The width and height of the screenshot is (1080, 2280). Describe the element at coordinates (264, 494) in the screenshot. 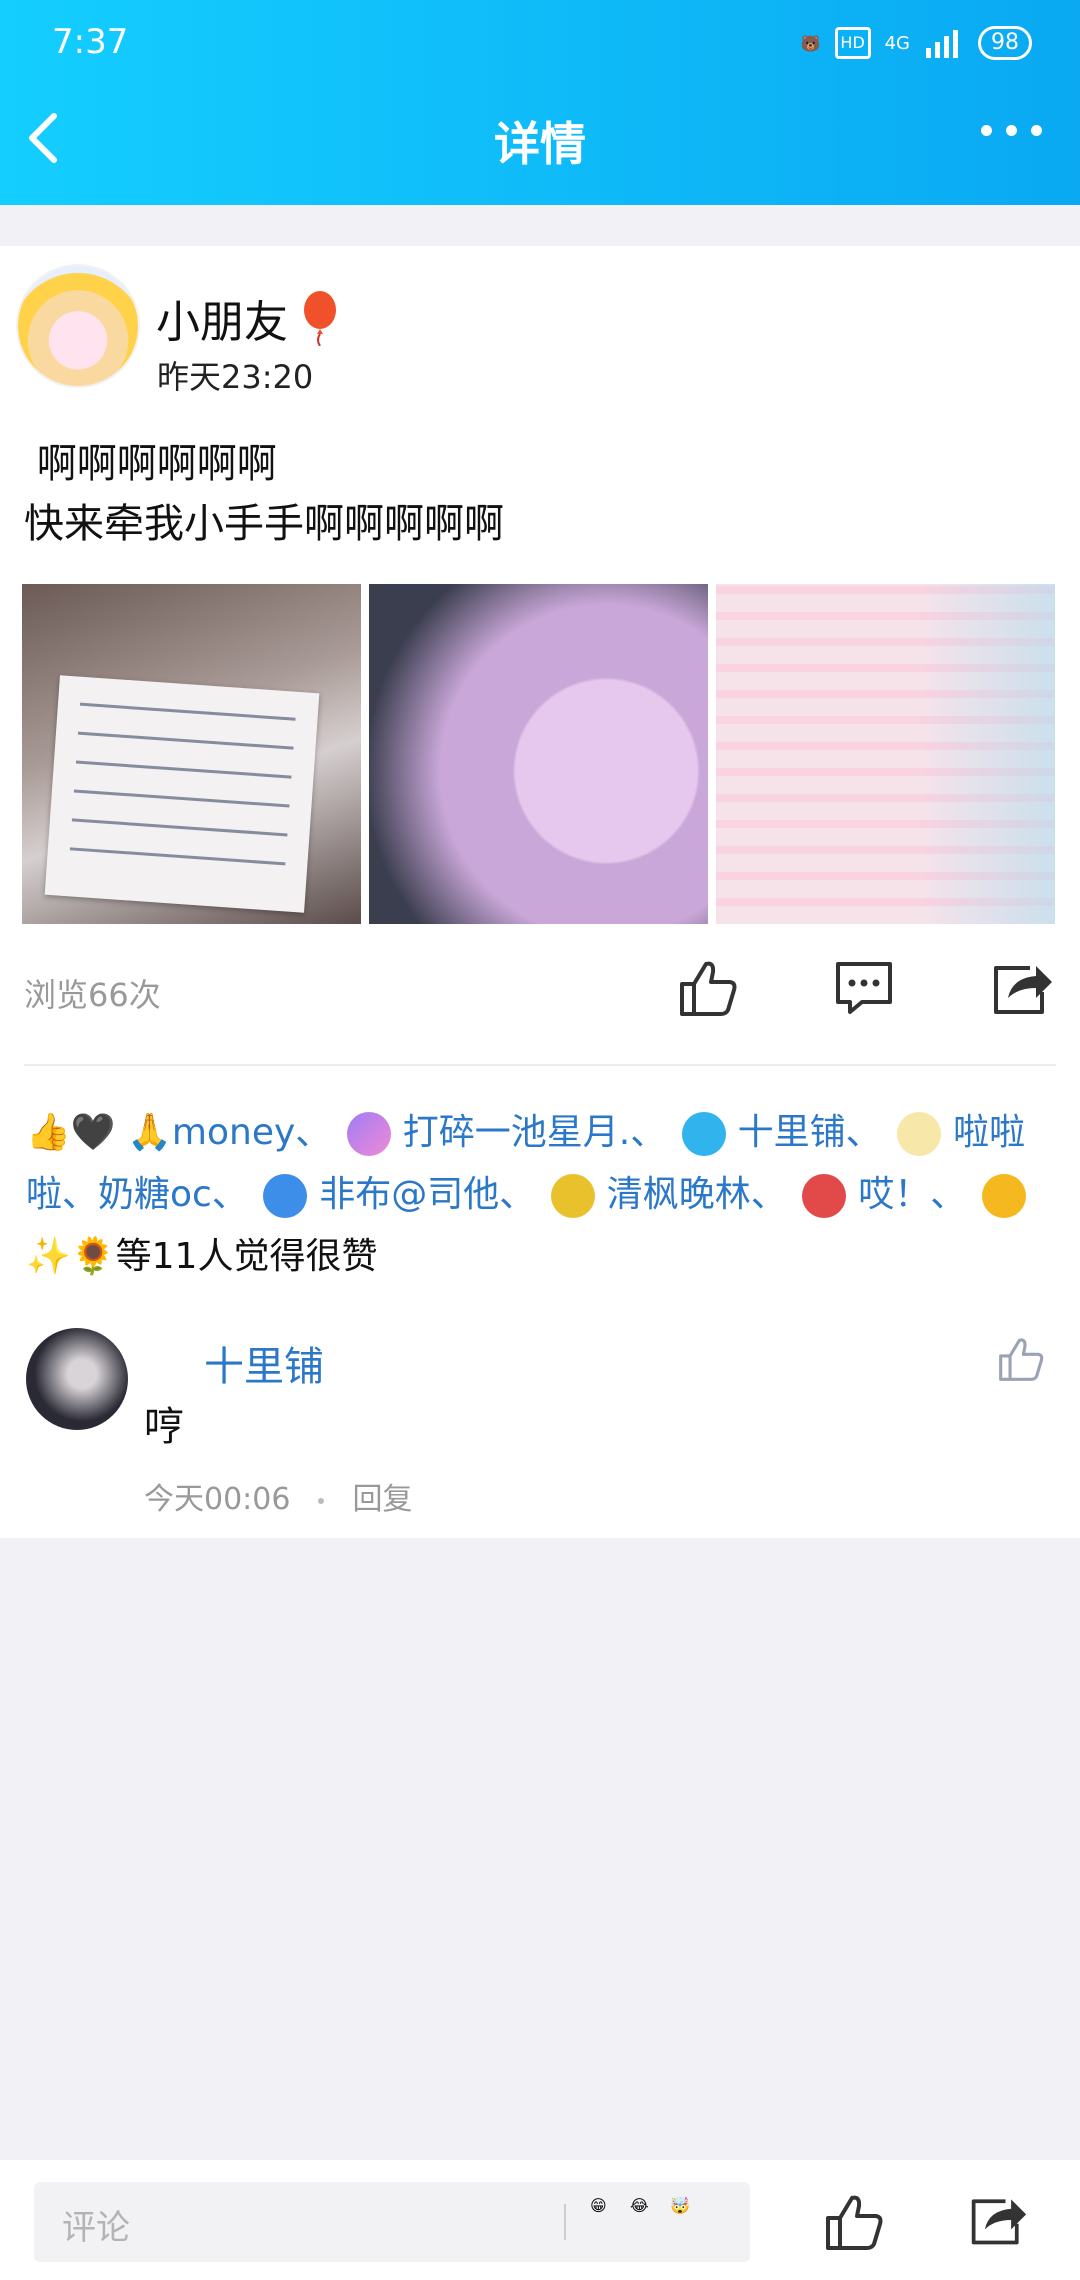

I see `post-text: 啊啊啊啊啊啊 快来牵我小手手啊啊啊啊啊` at that location.